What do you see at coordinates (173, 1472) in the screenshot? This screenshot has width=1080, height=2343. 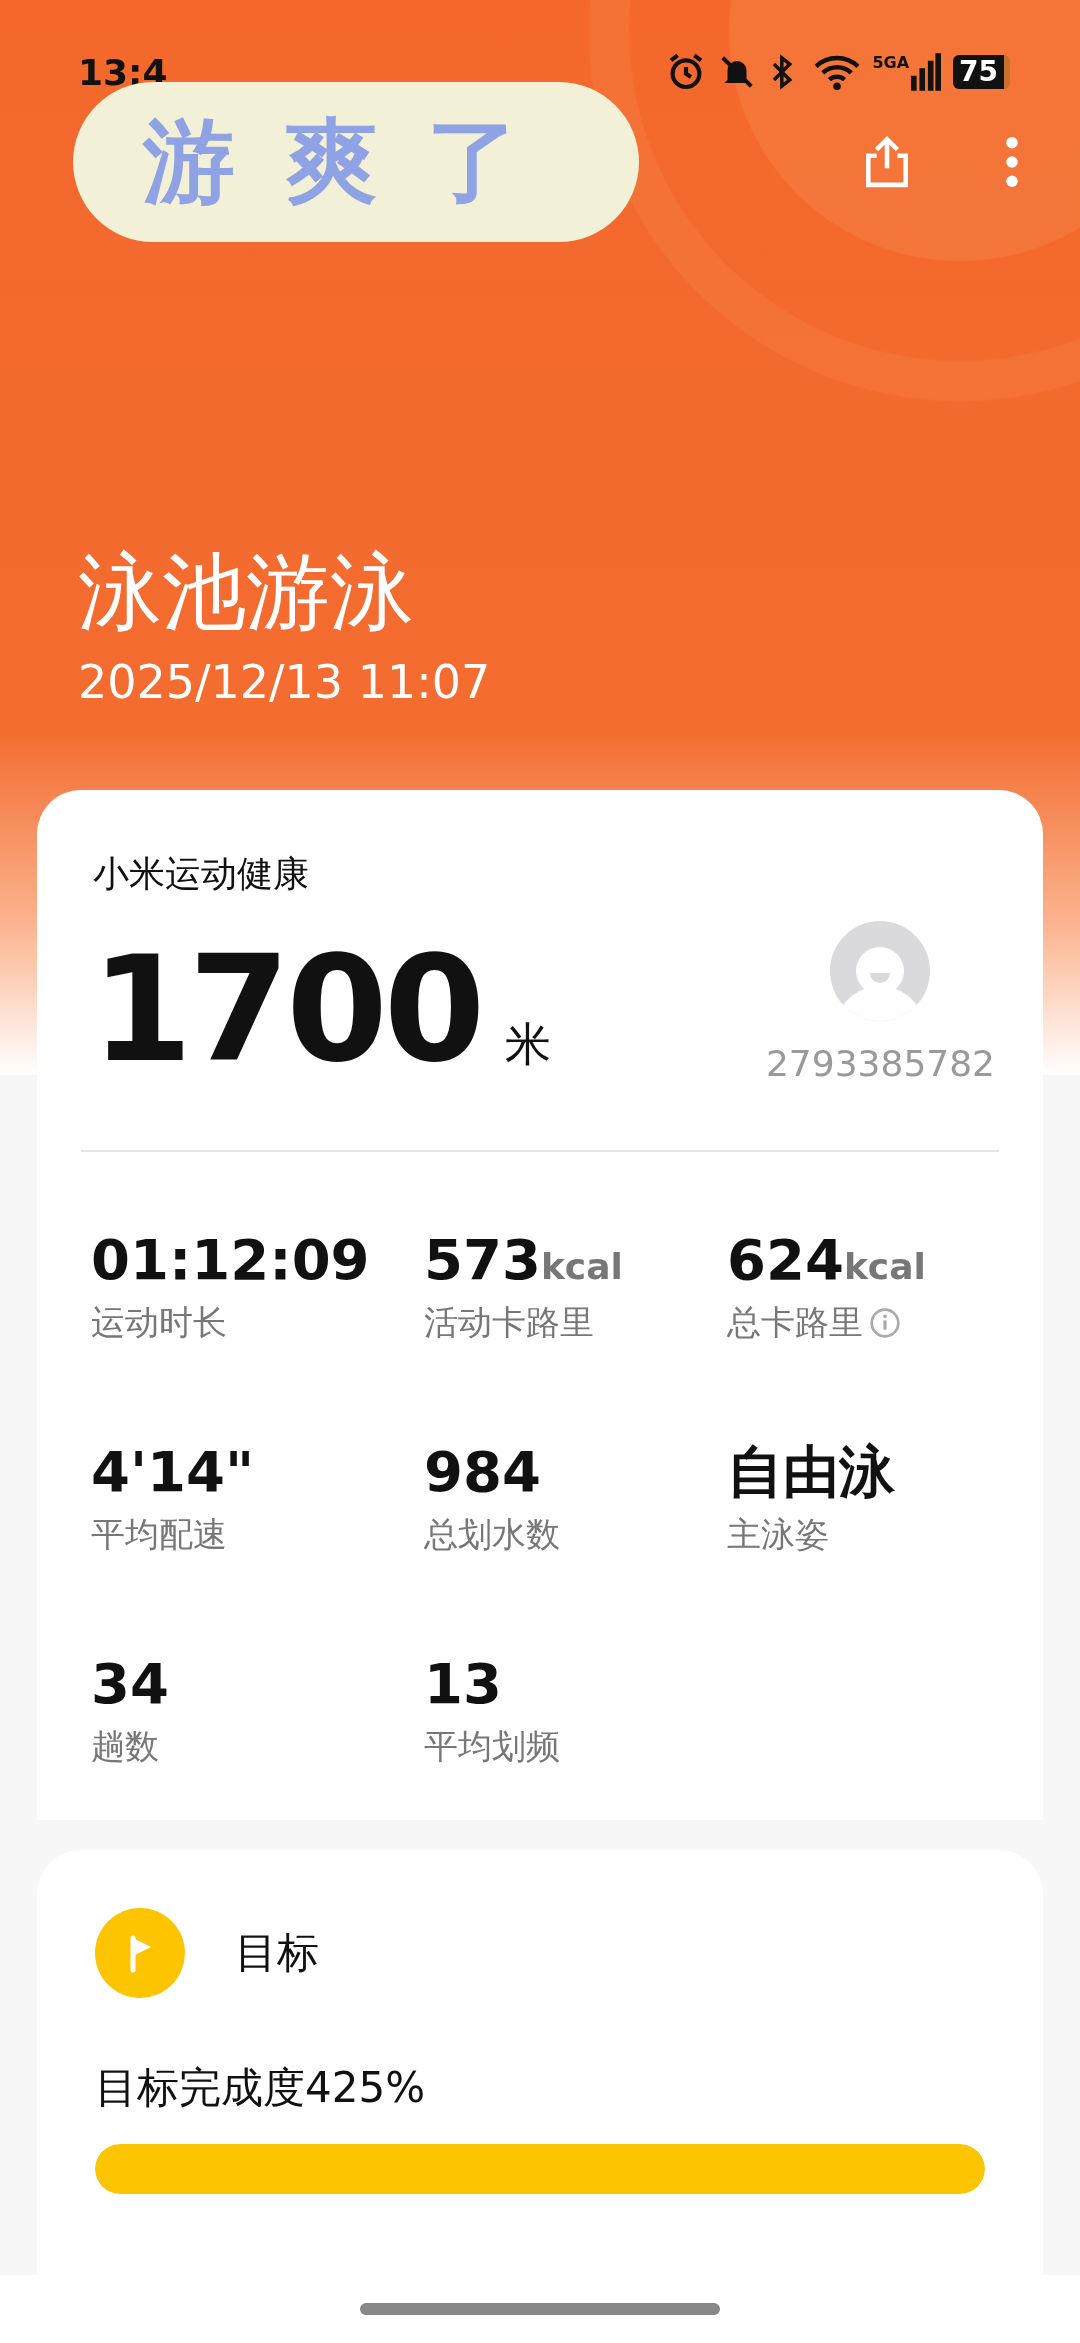 I see `stat-value: 4'14"` at bounding box center [173, 1472].